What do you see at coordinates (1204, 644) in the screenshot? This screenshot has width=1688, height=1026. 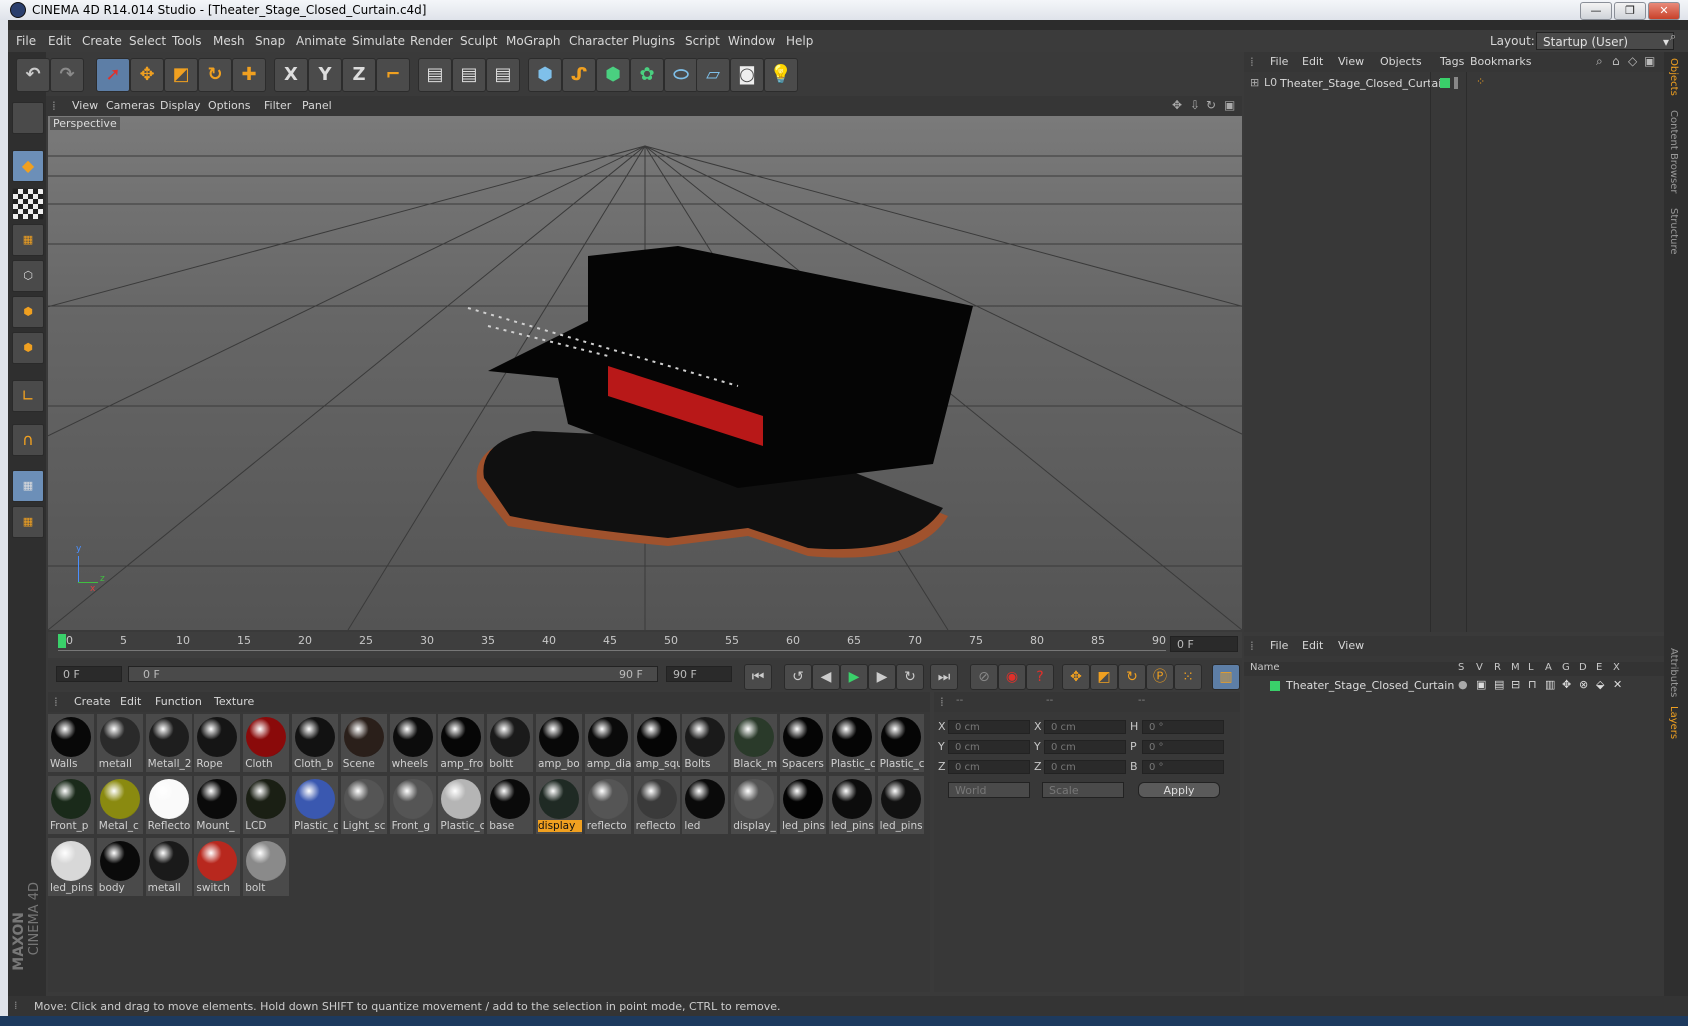 I see `current-frame-field: 0 F` at bounding box center [1204, 644].